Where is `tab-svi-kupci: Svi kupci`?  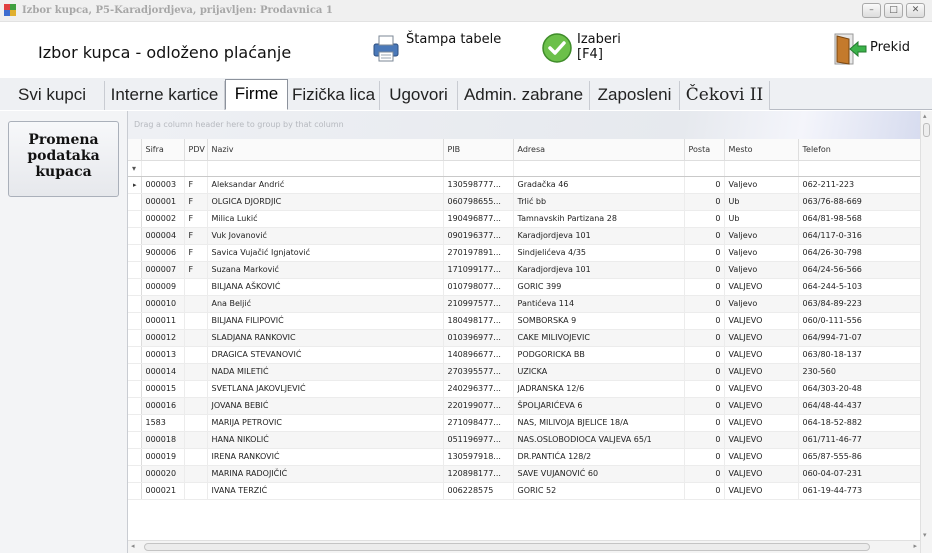 tab-svi-kupci: Svi kupci is located at coordinates (52, 95).